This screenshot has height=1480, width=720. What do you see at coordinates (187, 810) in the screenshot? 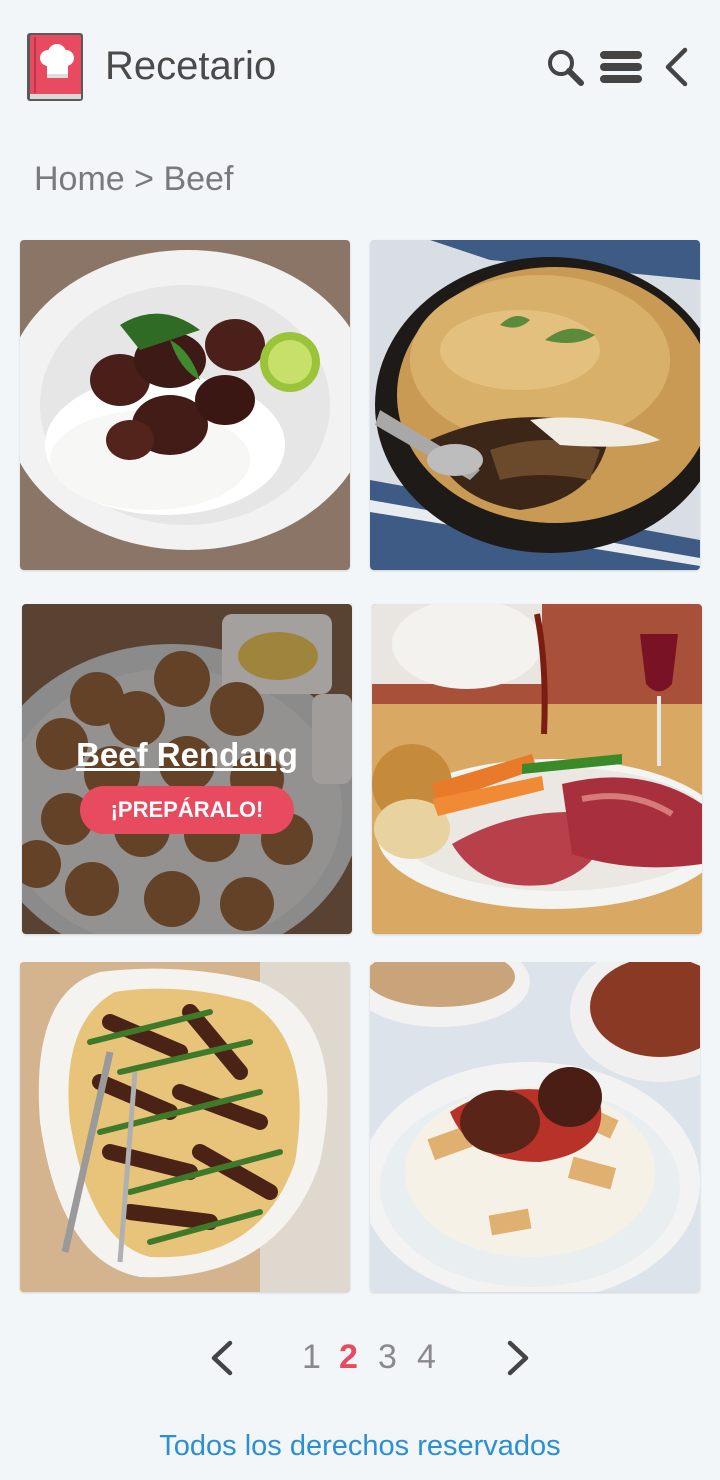
I see `prepare-button: ¡PREPÁRALO!` at bounding box center [187, 810].